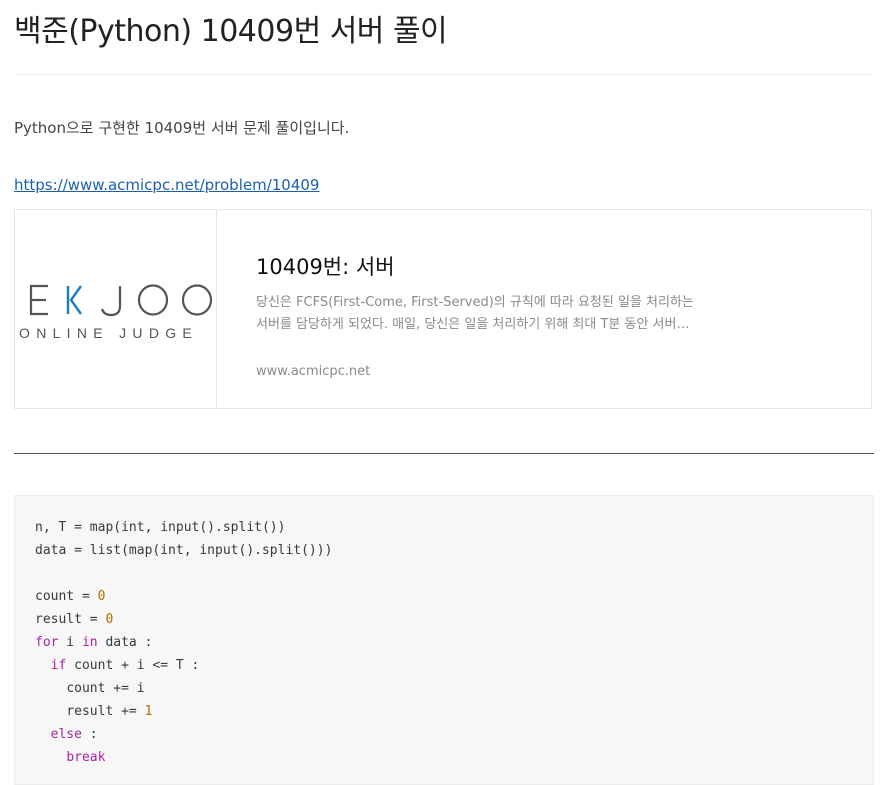  What do you see at coordinates (125, 665) in the screenshot?
I see `code-line: if count + i <= T :` at bounding box center [125, 665].